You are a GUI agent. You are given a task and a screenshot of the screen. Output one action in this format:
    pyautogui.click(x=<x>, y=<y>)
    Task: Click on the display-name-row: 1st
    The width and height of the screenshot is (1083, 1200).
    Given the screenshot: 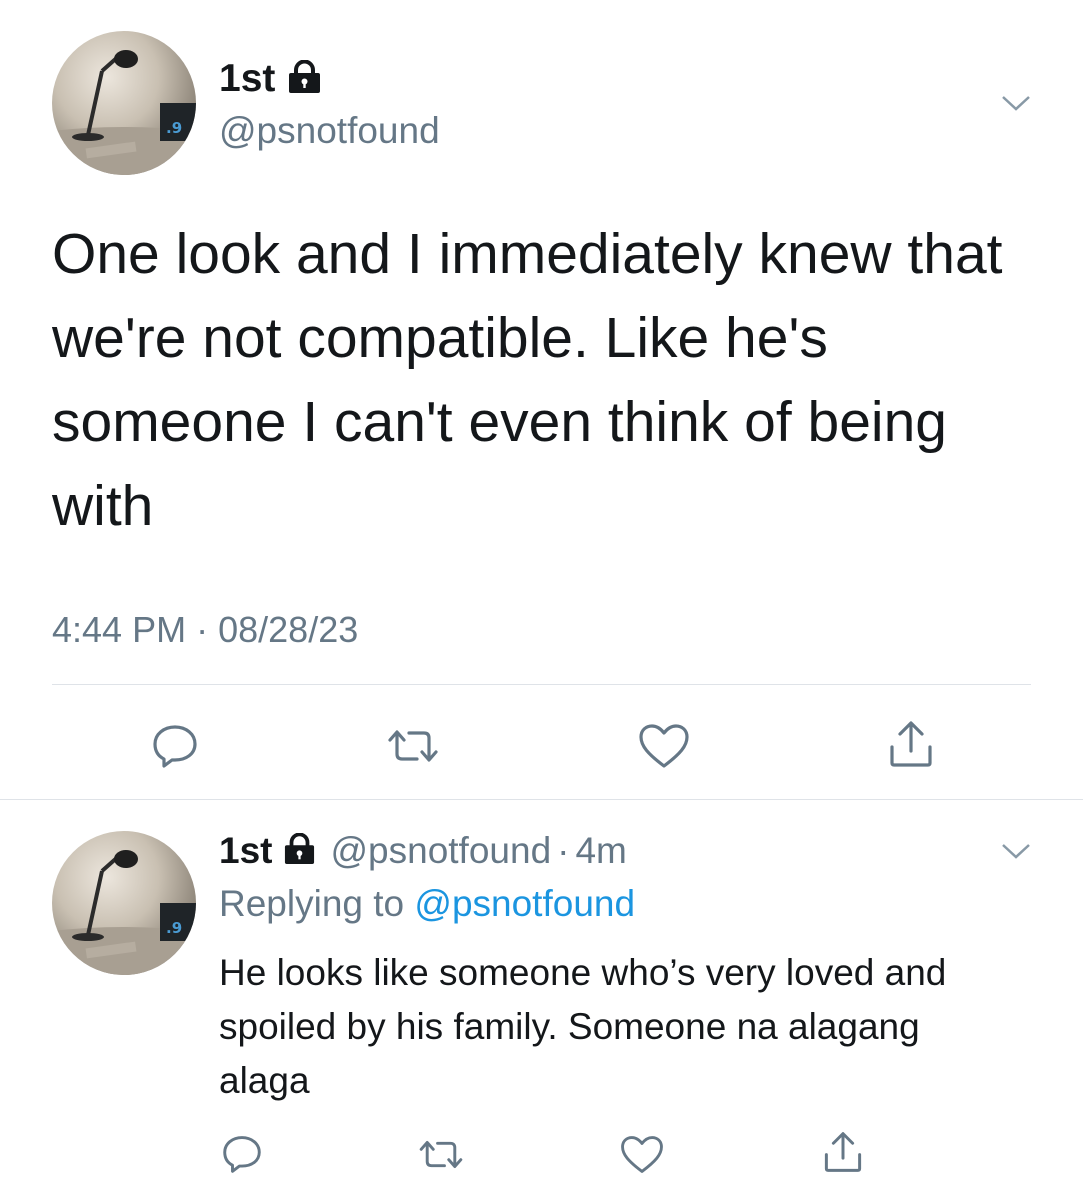 What is the action you would take?
    pyautogui.click(x=270, y=79)
    